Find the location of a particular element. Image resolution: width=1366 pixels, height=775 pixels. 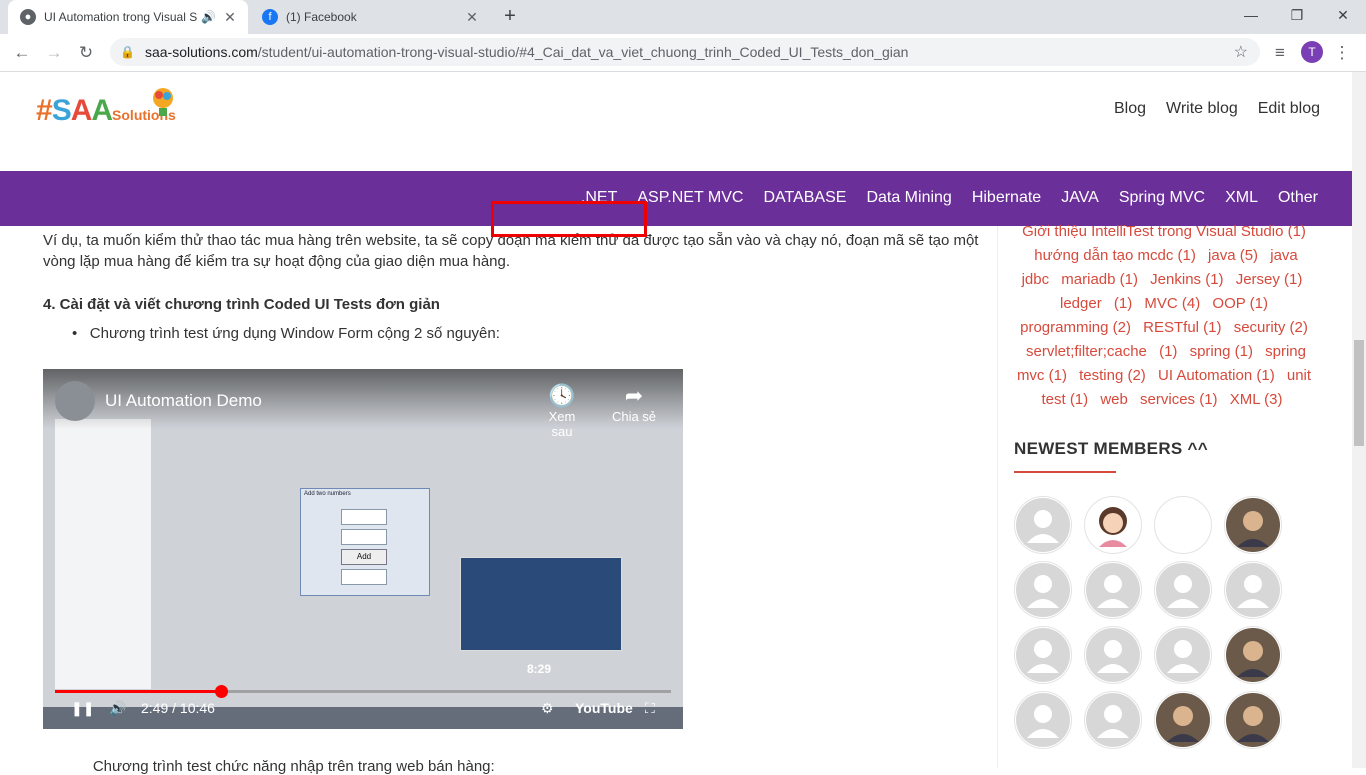

video-progress-bar is located at coordinates (363, 691).